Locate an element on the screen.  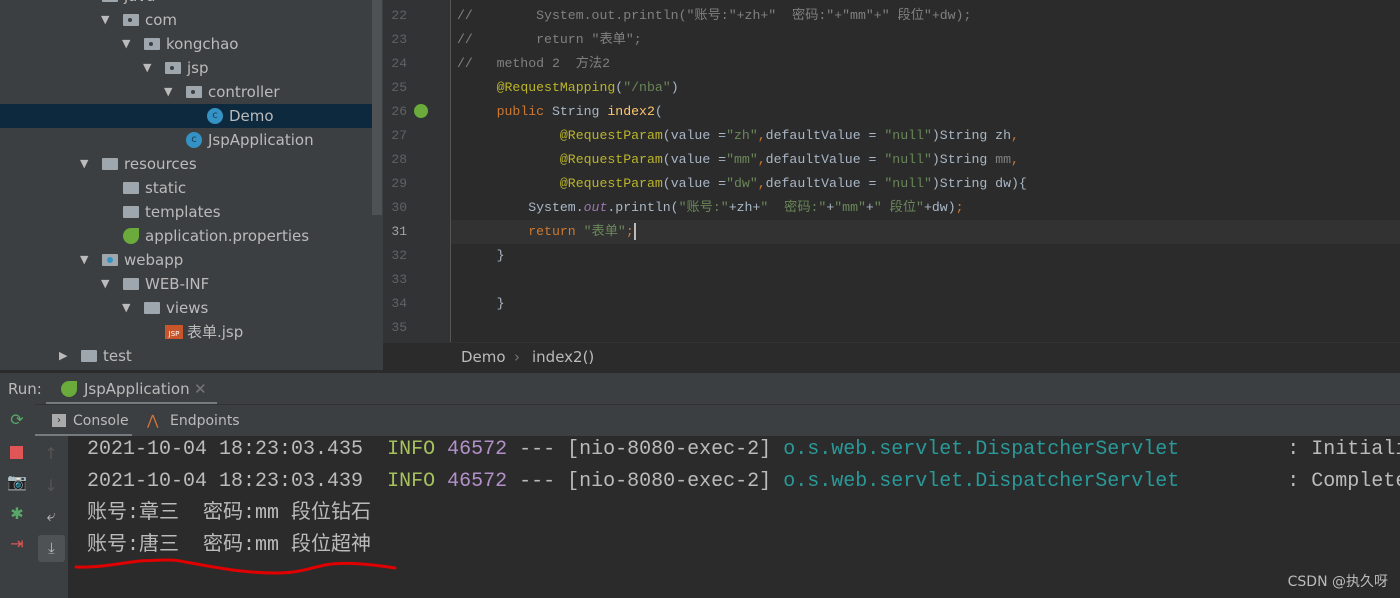
watermark: CSDN @执久呀 is located at coordinates (1337, 582).